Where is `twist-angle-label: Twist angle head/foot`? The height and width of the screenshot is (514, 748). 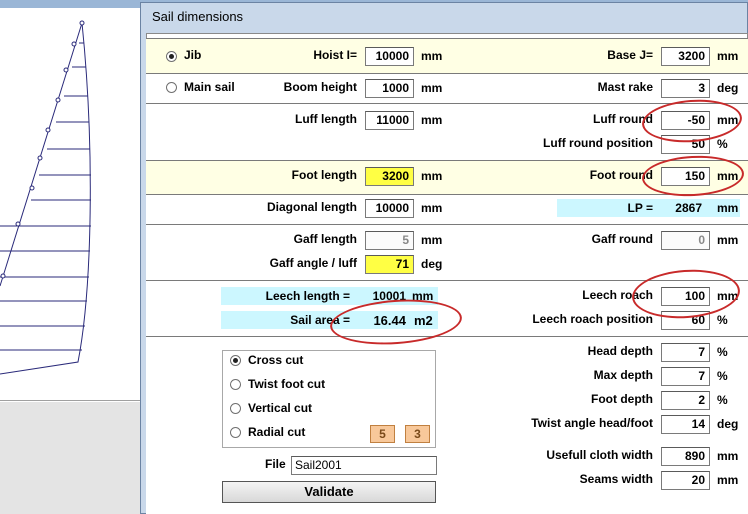
twist-angle-label: Twist angle head/foot is located at coordinates (592, 423).